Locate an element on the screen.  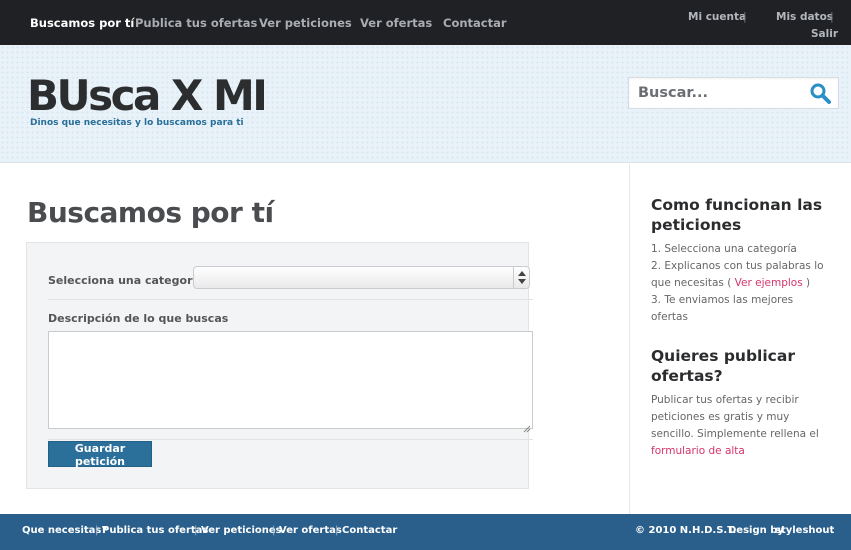
logout-link: Salir is located at coordinates (824, 34).